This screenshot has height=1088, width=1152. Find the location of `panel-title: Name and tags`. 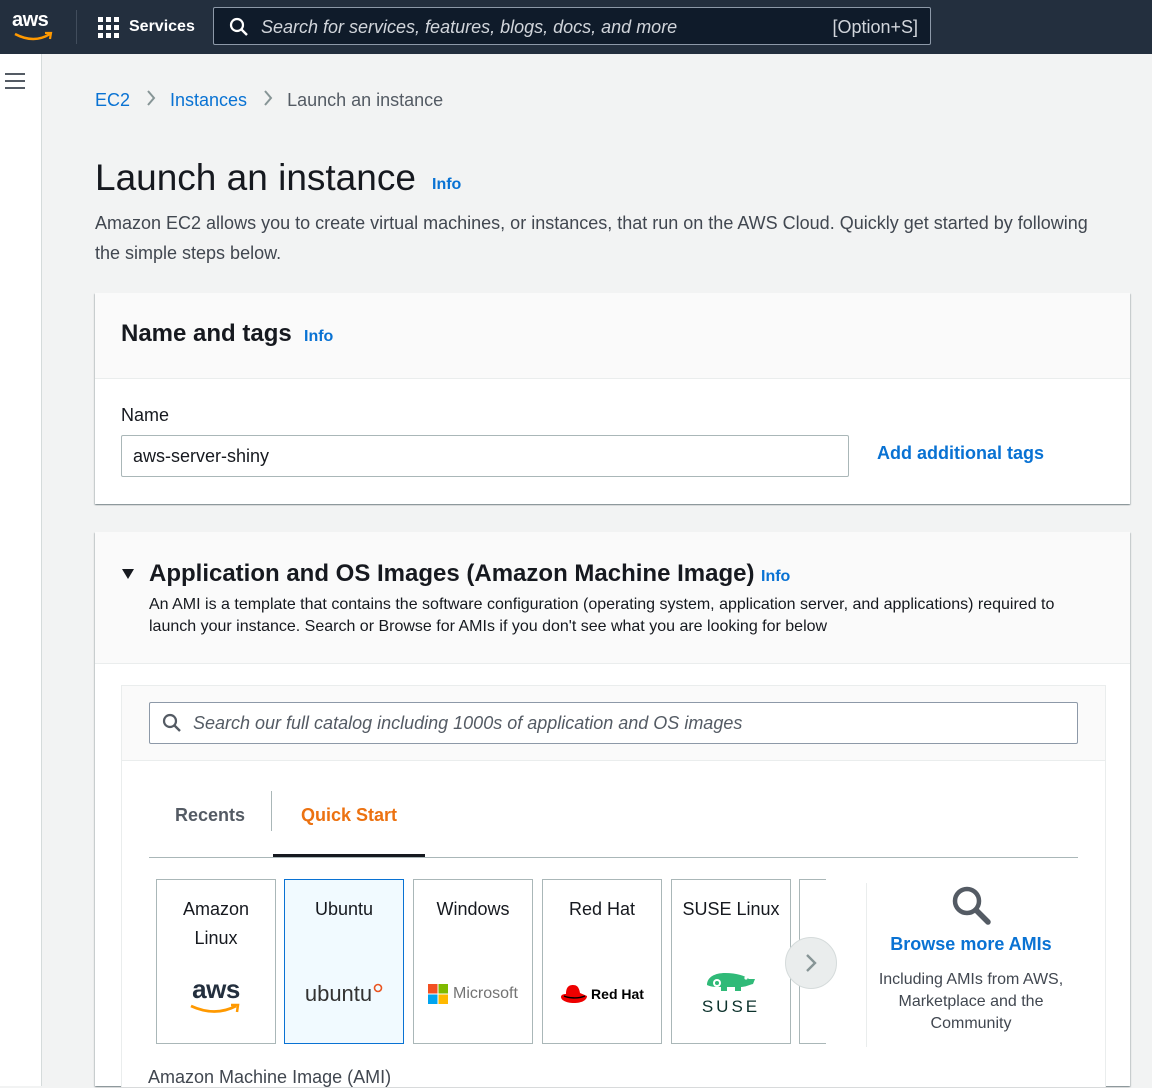

panel-title: Name and tags is located at coordinates (206, 333).